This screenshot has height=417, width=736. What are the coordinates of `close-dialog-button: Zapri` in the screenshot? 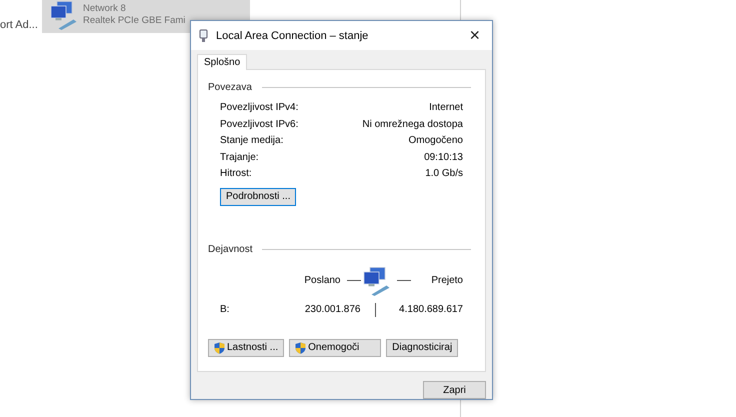 It's located at (454, 390).